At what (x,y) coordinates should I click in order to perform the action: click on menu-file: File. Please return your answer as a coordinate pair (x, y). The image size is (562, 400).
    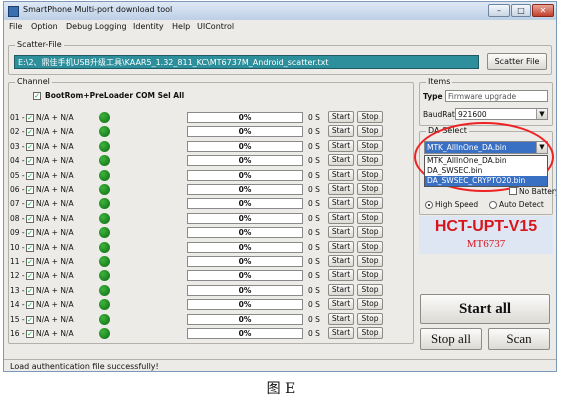
    Looking at the image, I should click on (15, 26).